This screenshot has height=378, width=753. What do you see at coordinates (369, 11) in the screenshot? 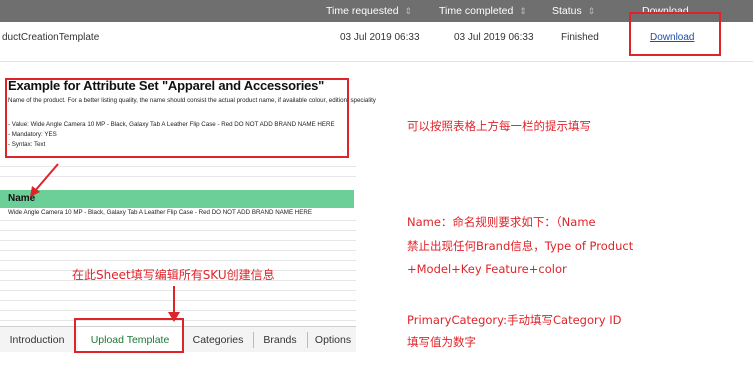
I see `col-time-requested: Time requested ⇕` at bounding box center [369, 11].